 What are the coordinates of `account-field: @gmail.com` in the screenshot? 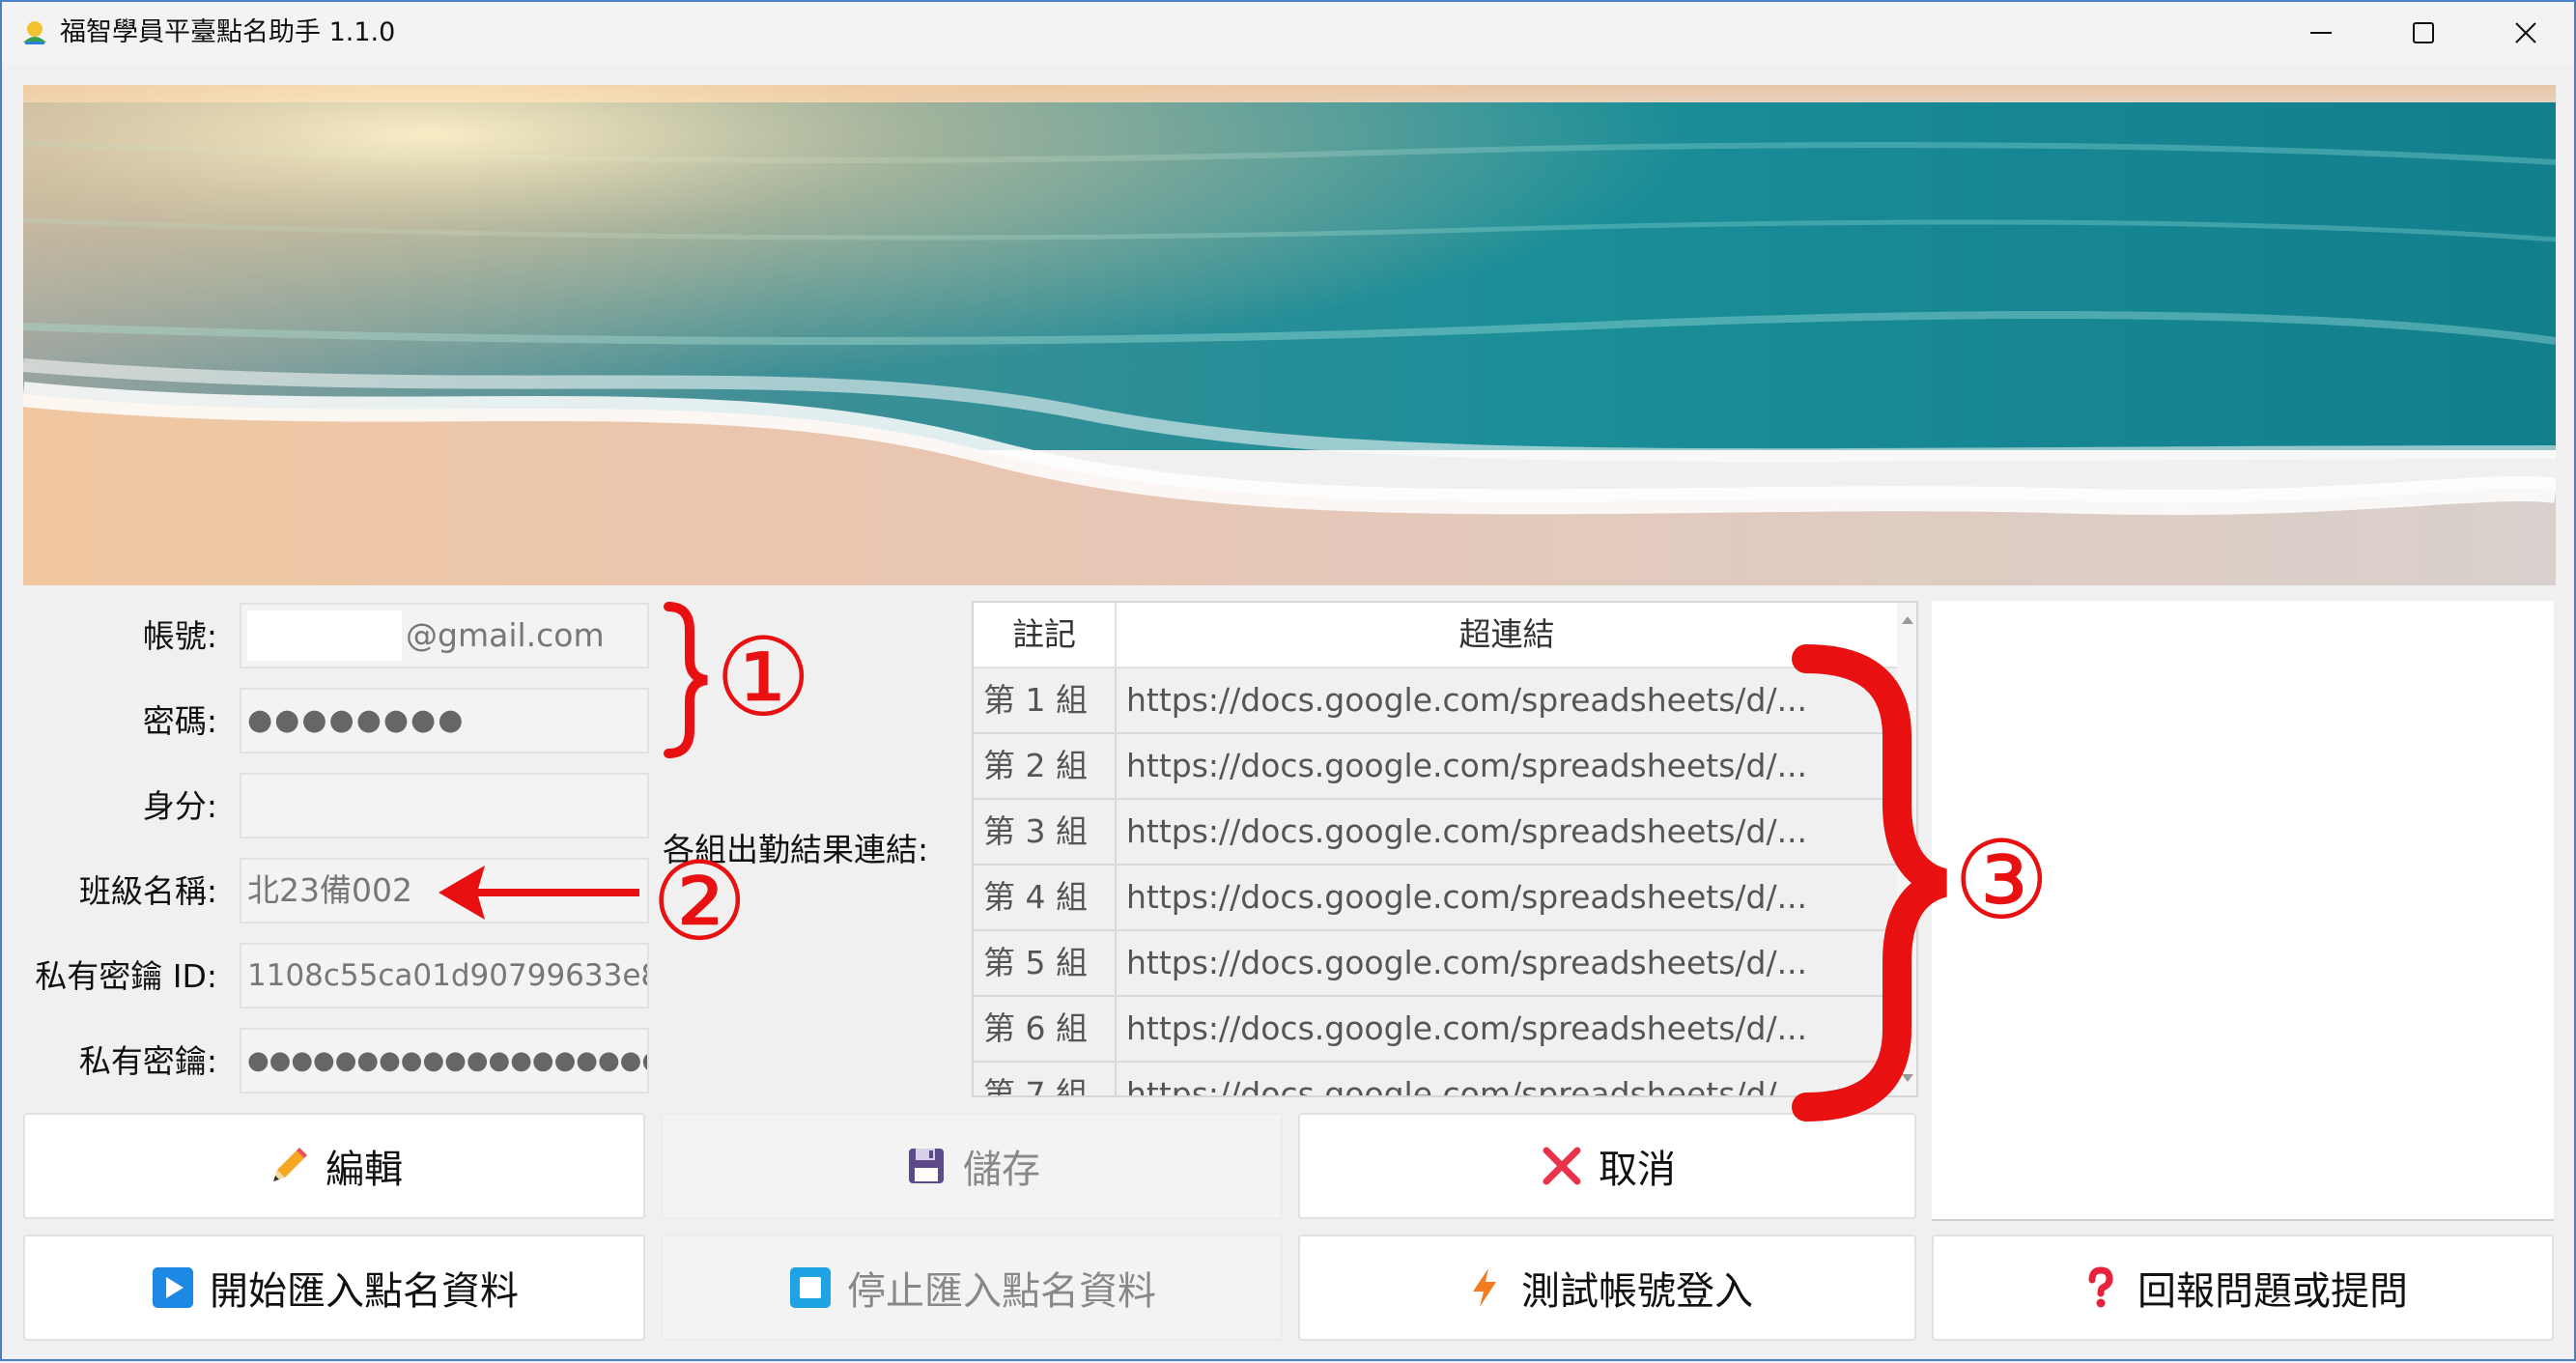 It's located at (444, 635).